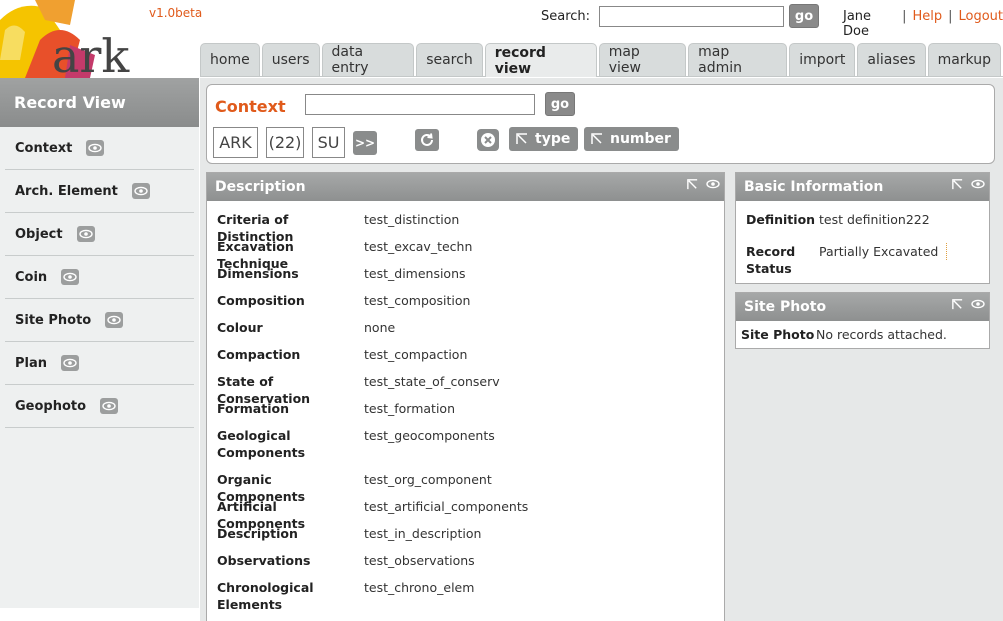  Describe the element at coordinates (771, 260) in the screenshot. I see `field-label: Record Status` at that location.